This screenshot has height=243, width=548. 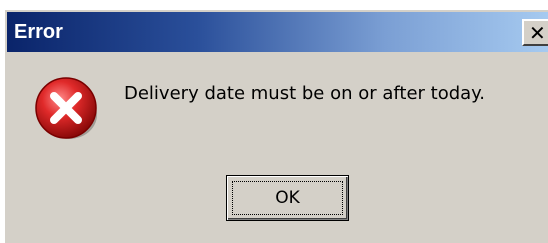 I want to click on ok-button: OK, so click(x=287, y=198).